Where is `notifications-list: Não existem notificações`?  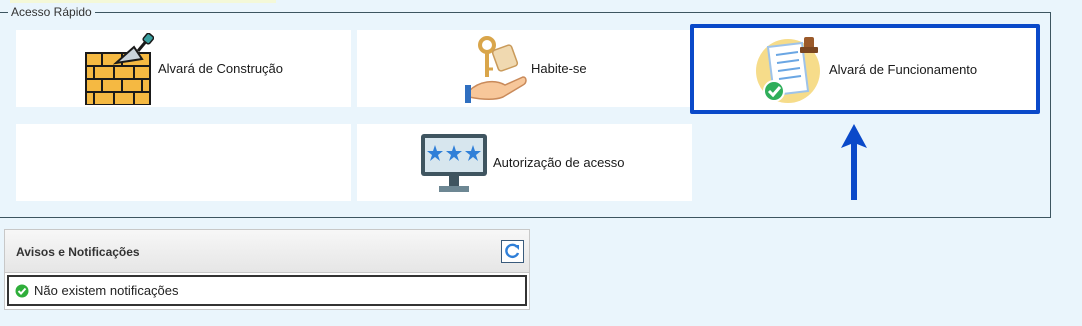 notifications-list: Não existem notificações is located at coordinates (267, 290).